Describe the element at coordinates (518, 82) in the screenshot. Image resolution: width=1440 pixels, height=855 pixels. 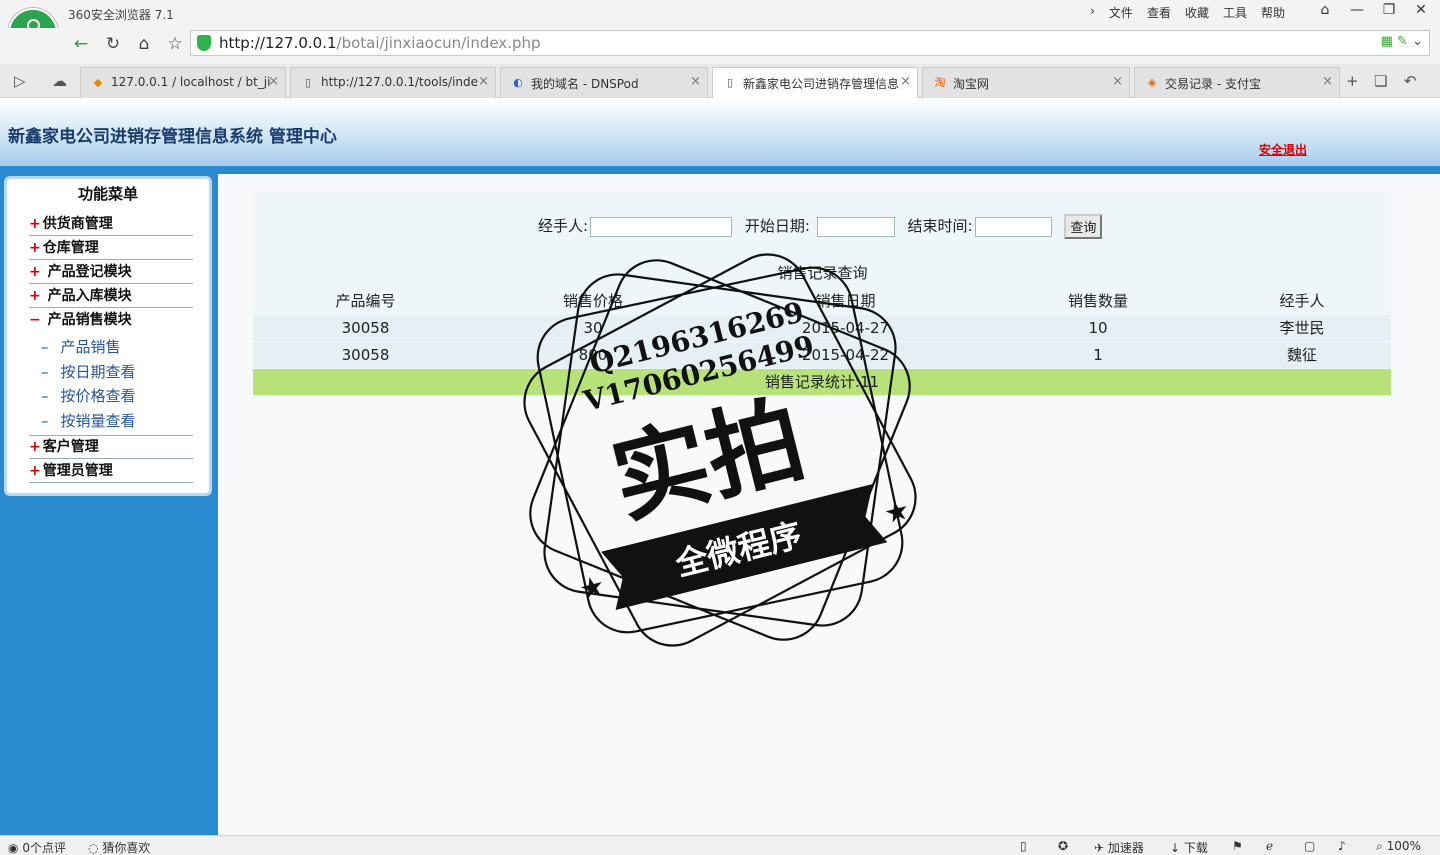
I see `dnspod-icon: ◐` at that location.